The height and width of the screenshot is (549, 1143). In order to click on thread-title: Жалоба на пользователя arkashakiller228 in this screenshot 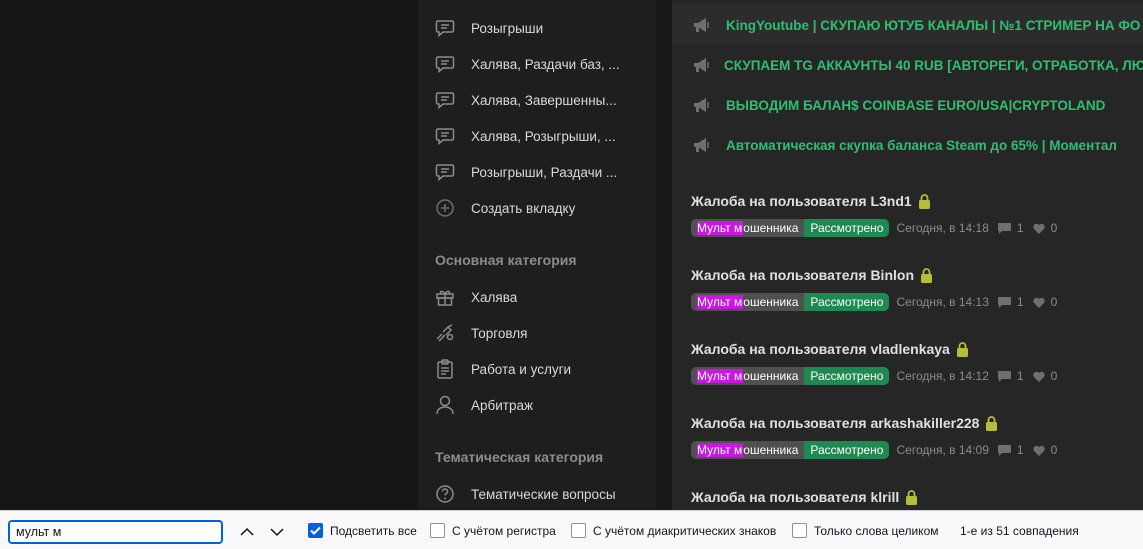, I will do `click(835, 423)`.